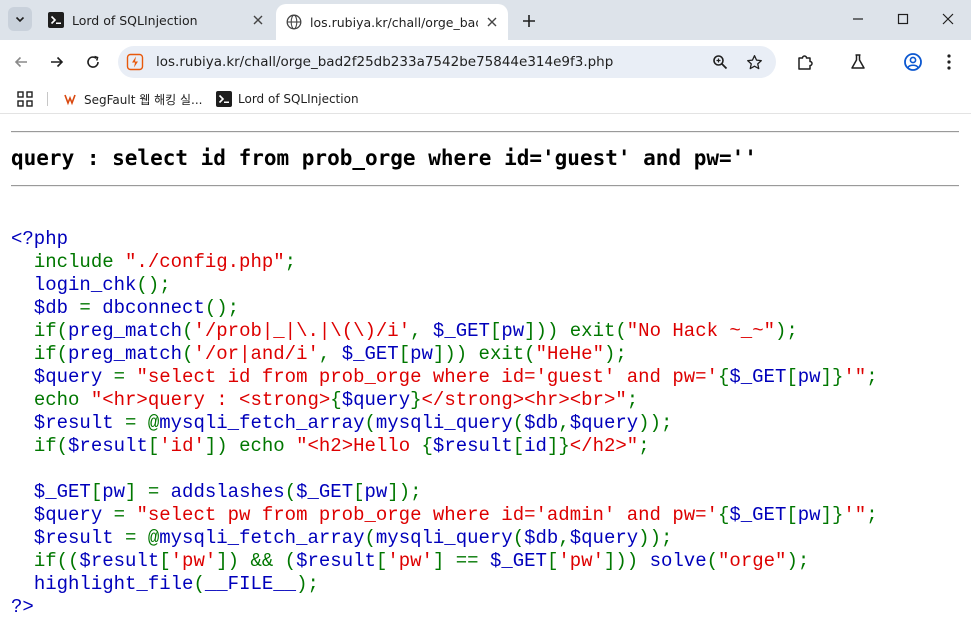 This screenshot has height=631, width=971. I want to click on new-tab-button, so click(529, 21).